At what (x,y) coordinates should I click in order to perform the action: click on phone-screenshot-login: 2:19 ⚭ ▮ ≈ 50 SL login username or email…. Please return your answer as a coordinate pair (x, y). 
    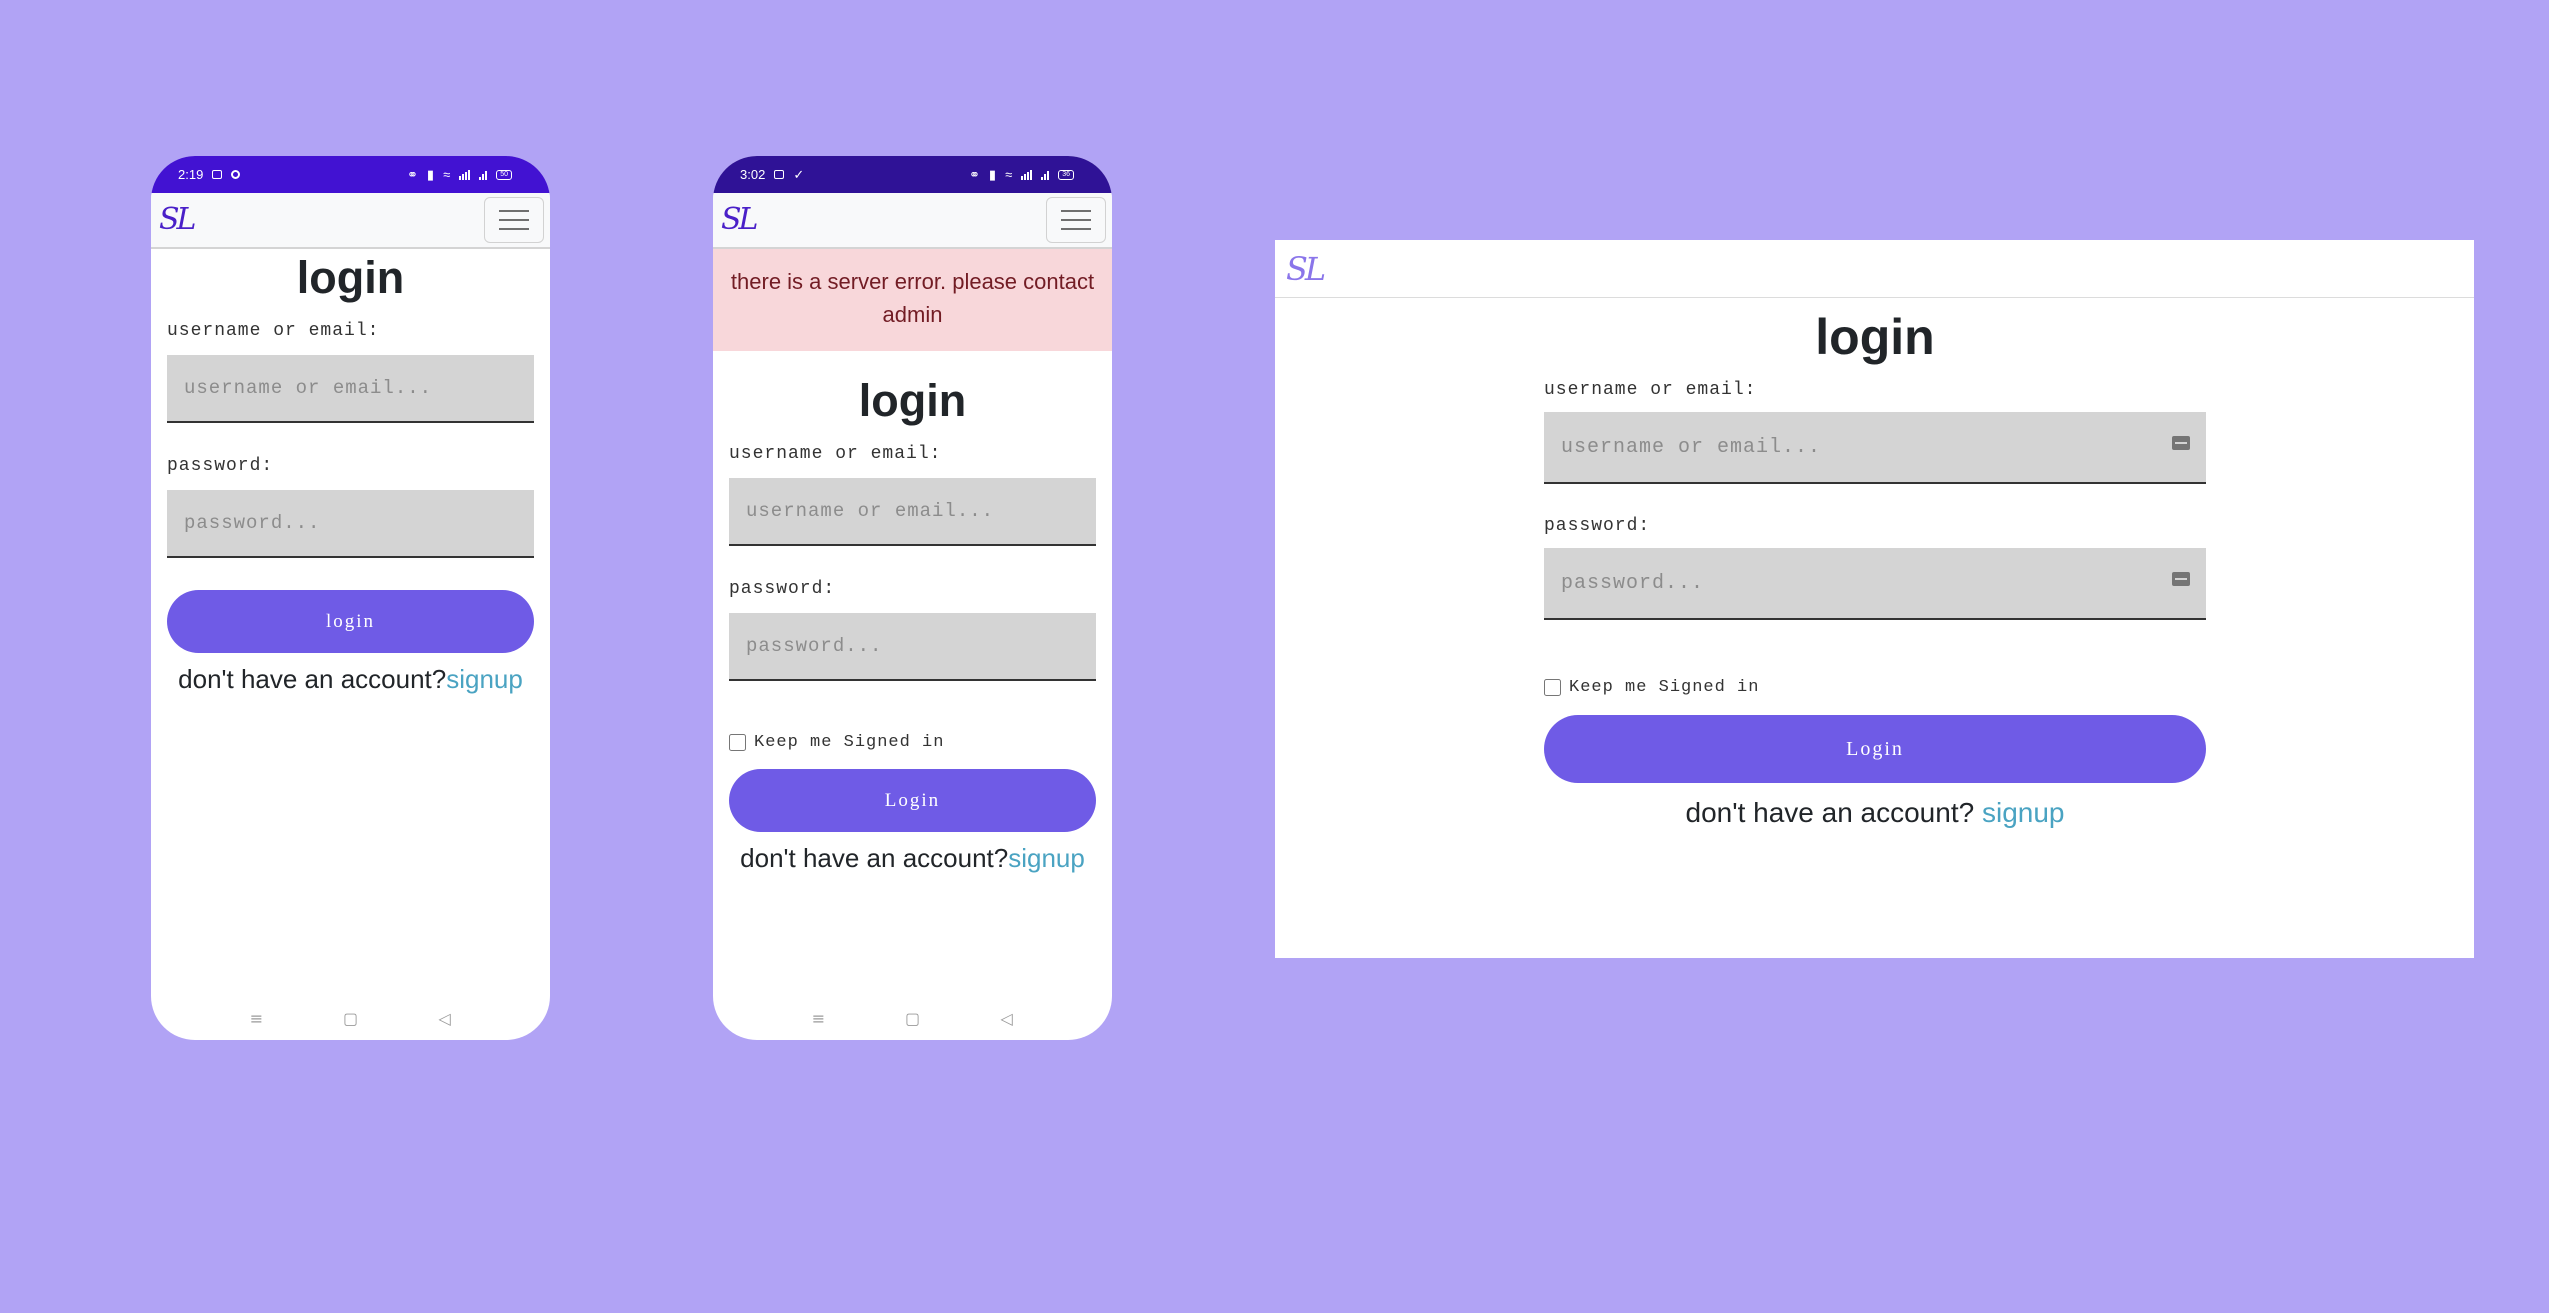
    Looking at the image, I should click on (350, 598).